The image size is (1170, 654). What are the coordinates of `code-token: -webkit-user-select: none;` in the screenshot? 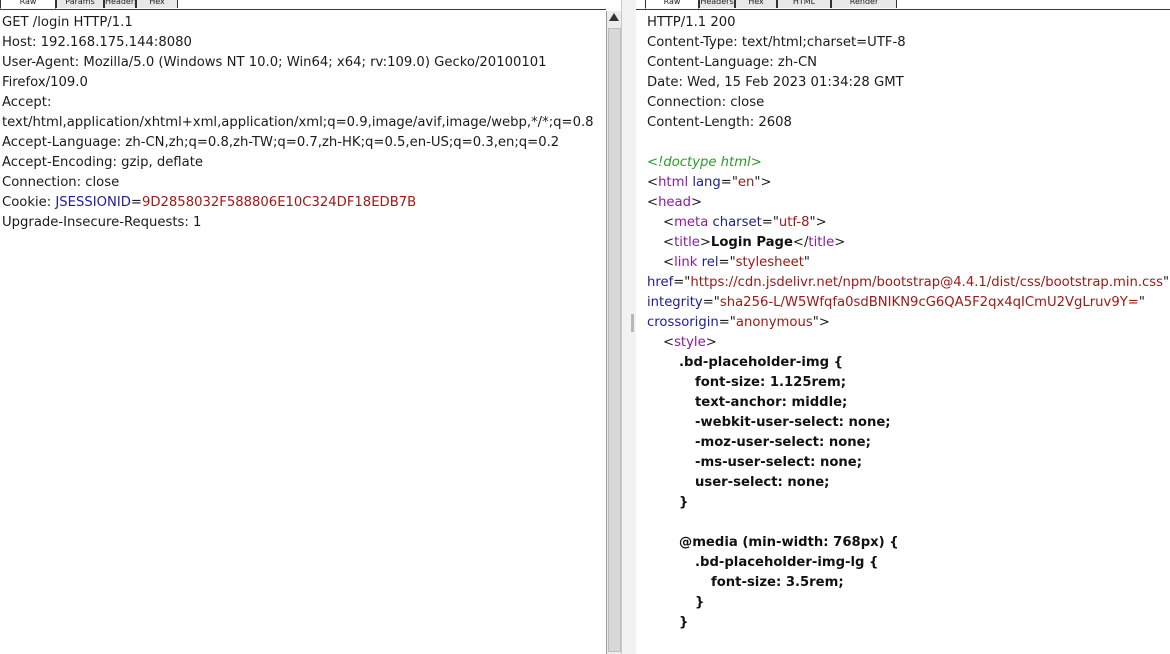 It's located at (793, 422).